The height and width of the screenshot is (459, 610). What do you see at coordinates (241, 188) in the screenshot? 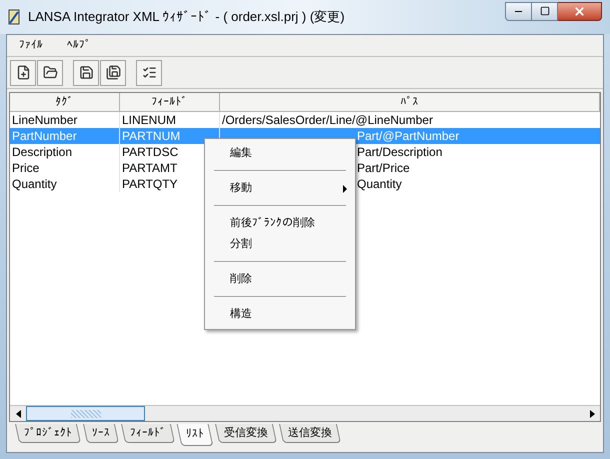
I see `menu-item: 移動` at bounding box center [241, 188].